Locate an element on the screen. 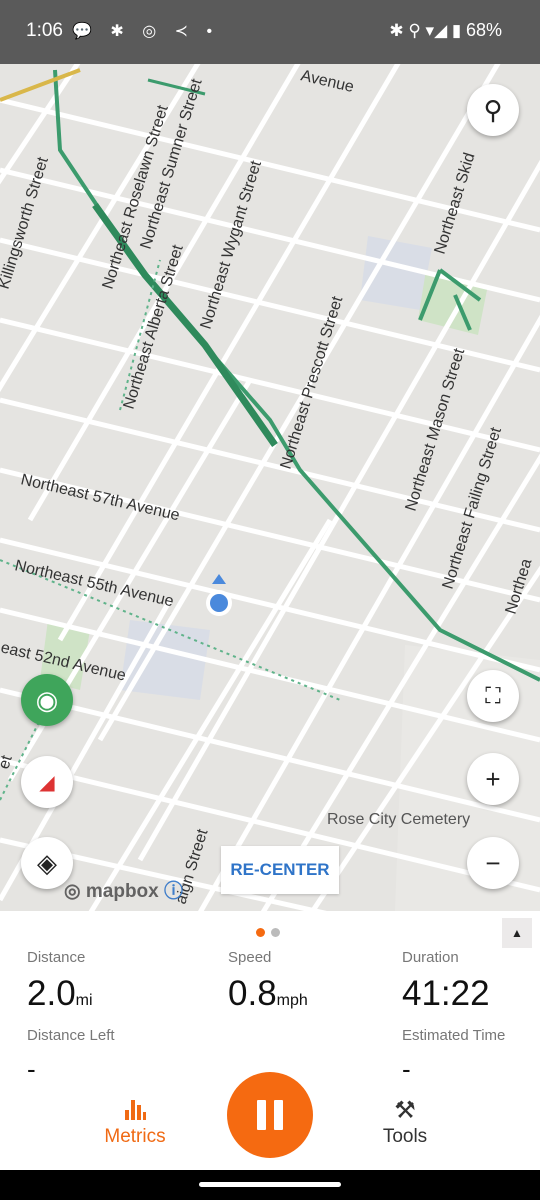  location-dot is located at coordinates (219, 603).